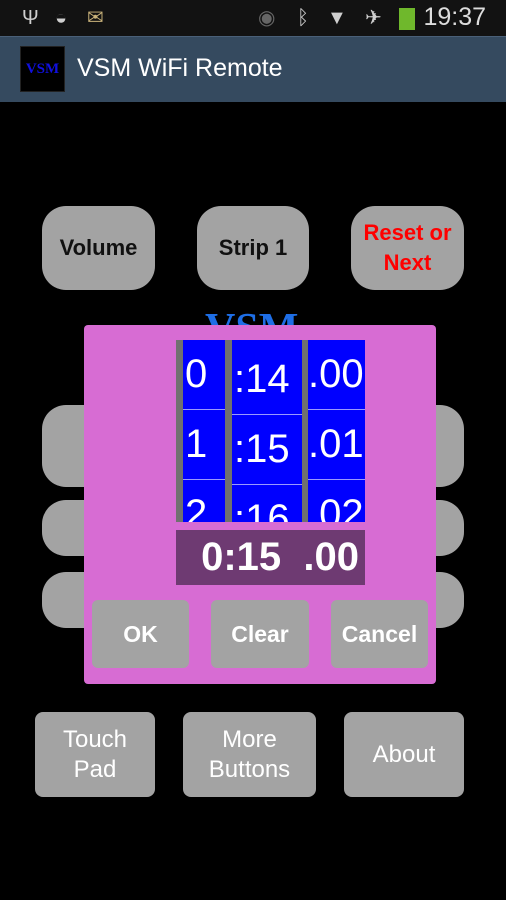  What do you see at coordinates (337, 18) in the screenshot?
I see `wifi-signal-icon: ▼` at bounding box center [337, 18].